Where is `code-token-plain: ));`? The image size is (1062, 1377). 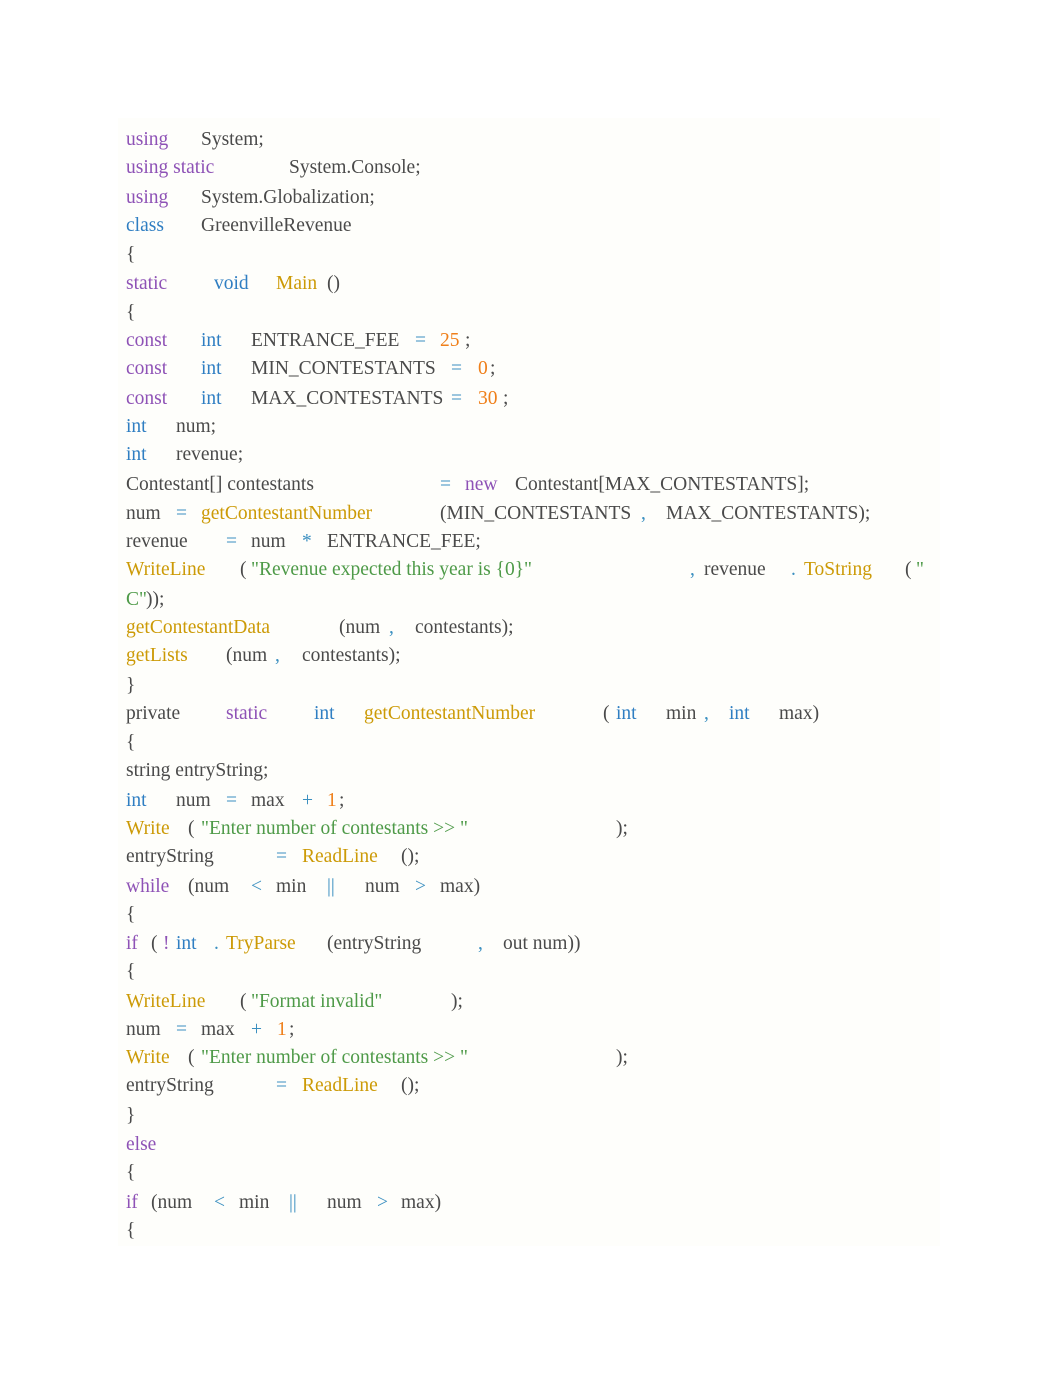
code-token-plain: )); is located at coordinates (155, 599).